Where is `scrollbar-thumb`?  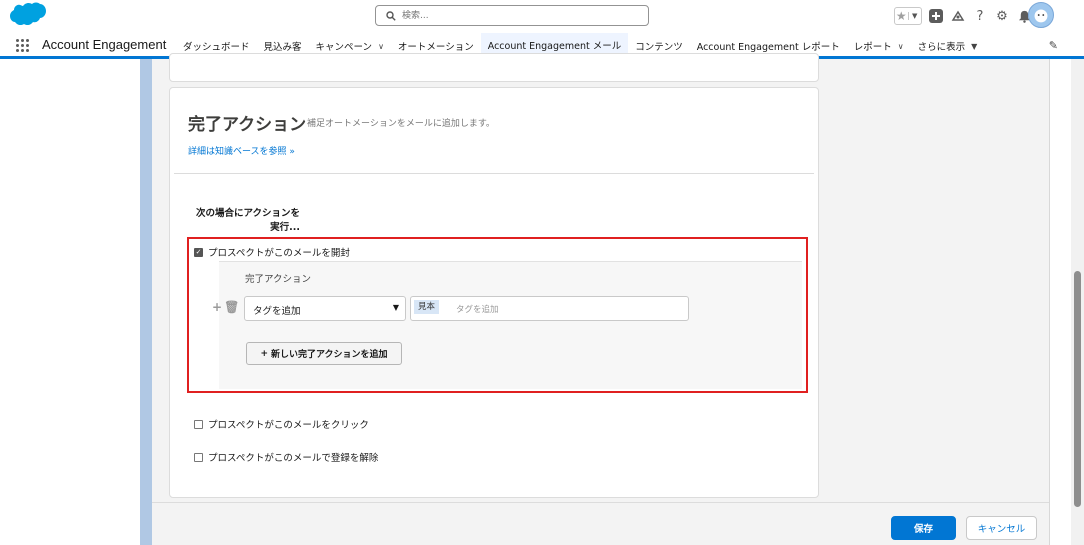 scrollbar-thumb is located at coordinates (1077, 389).